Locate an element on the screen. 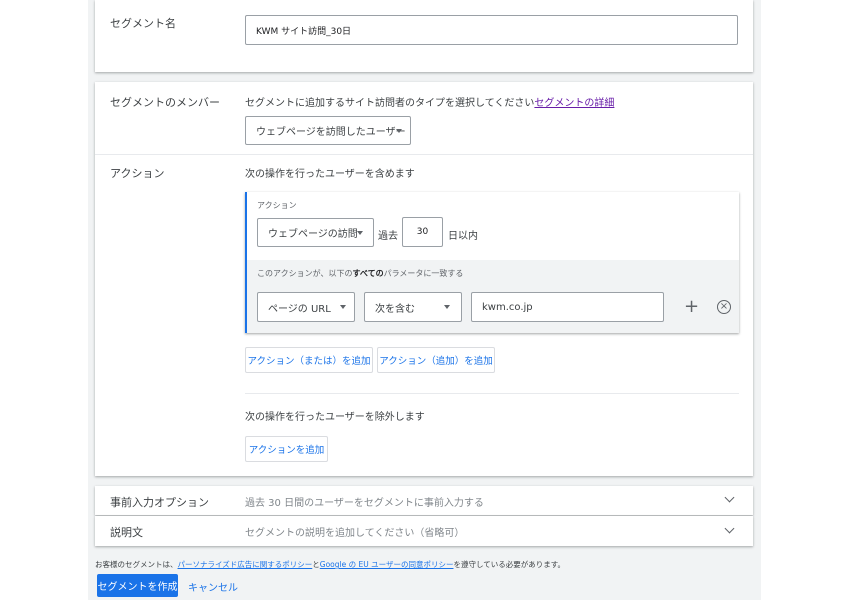 The height and width of the screenshot is (600, 850). add-action-or-button: アクション（または）を追加 is located at coordinates (309, 360).